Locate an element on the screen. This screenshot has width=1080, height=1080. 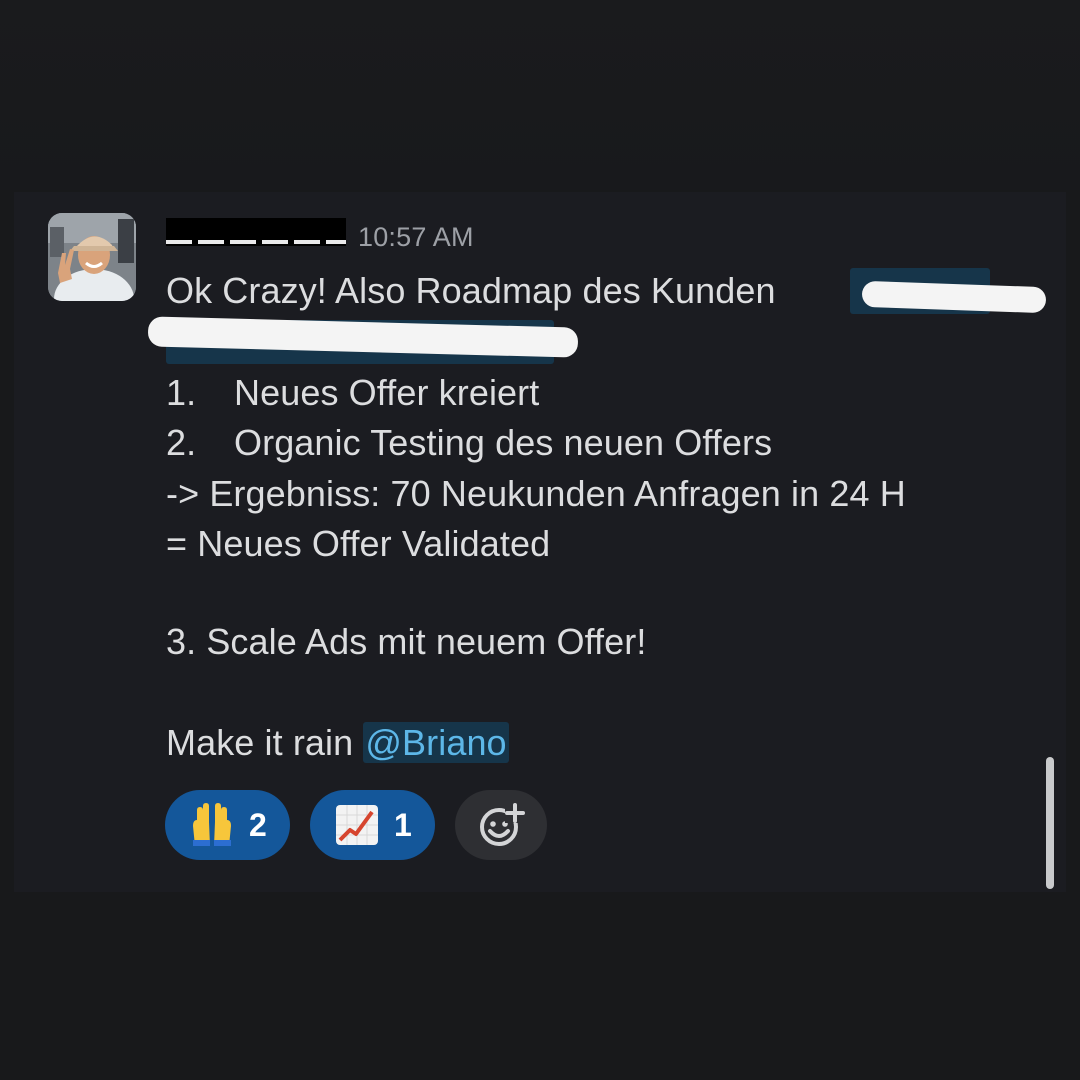
message-text: Ok Crazy! Also Roadmap des Kunden is located at coordinates (471, 290).